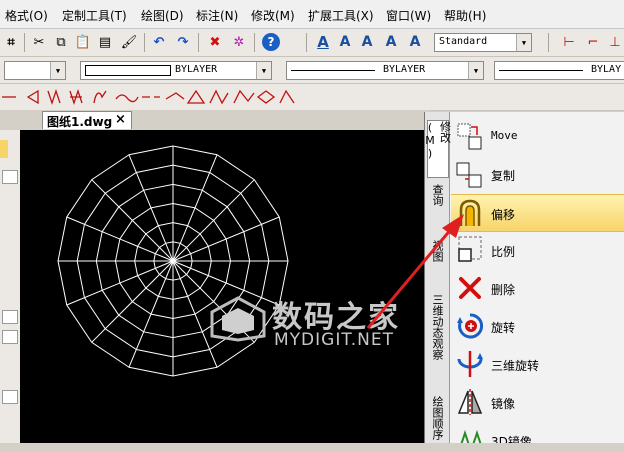 The width and height of the screenshot is (624, 452). Describe the element at coordinates (100, 97) in the screenshot. I see `arc-tool-icon` at that location.